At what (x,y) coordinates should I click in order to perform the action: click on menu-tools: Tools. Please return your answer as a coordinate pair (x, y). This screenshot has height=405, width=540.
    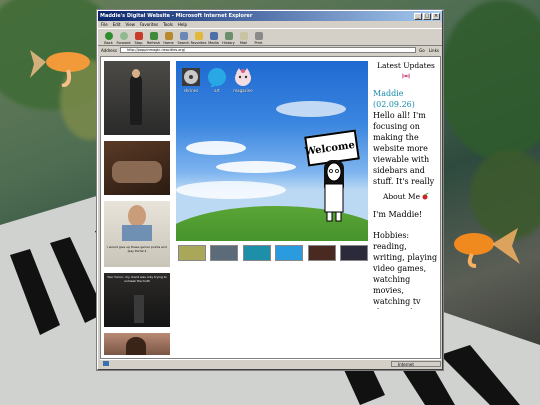
    Looking at the image, I should click on (168, 24).